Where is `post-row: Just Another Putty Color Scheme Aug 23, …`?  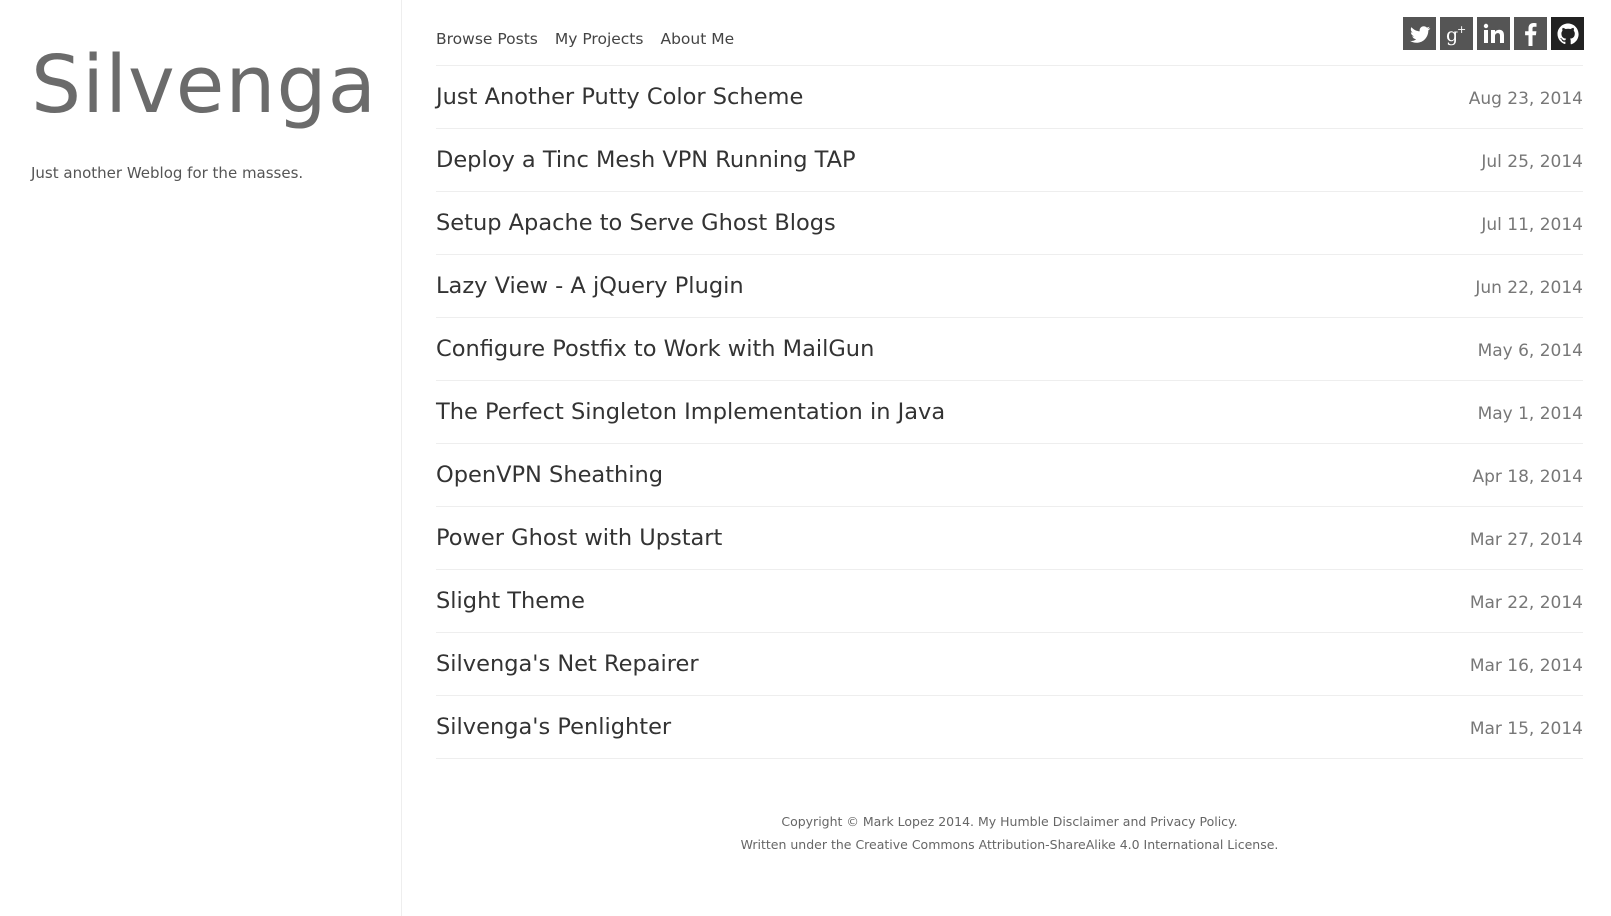 post-row: Just Another Putty Color Scheme Aug 23, … is located at coordinates (1009, 97).